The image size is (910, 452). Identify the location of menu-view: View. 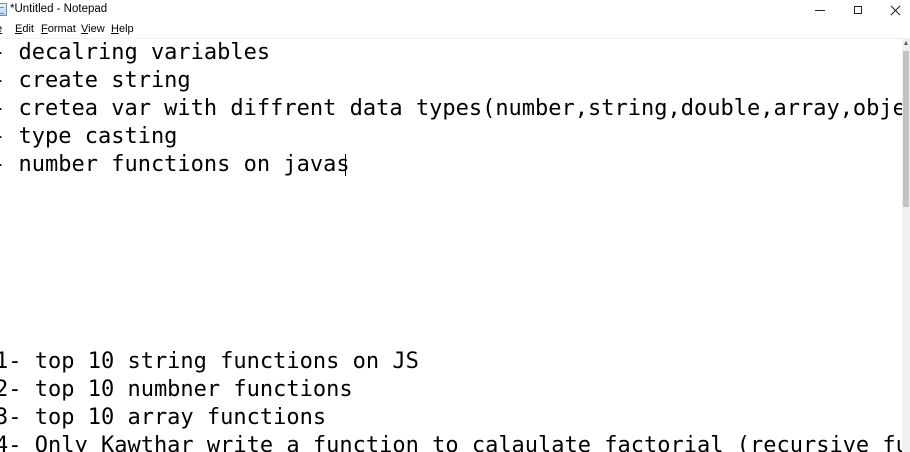
(93, 29).